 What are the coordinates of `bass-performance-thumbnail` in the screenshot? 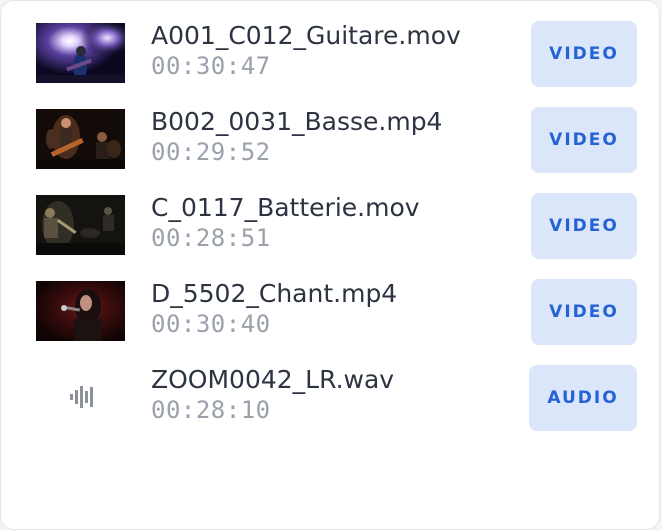 It's located at (80, 139).